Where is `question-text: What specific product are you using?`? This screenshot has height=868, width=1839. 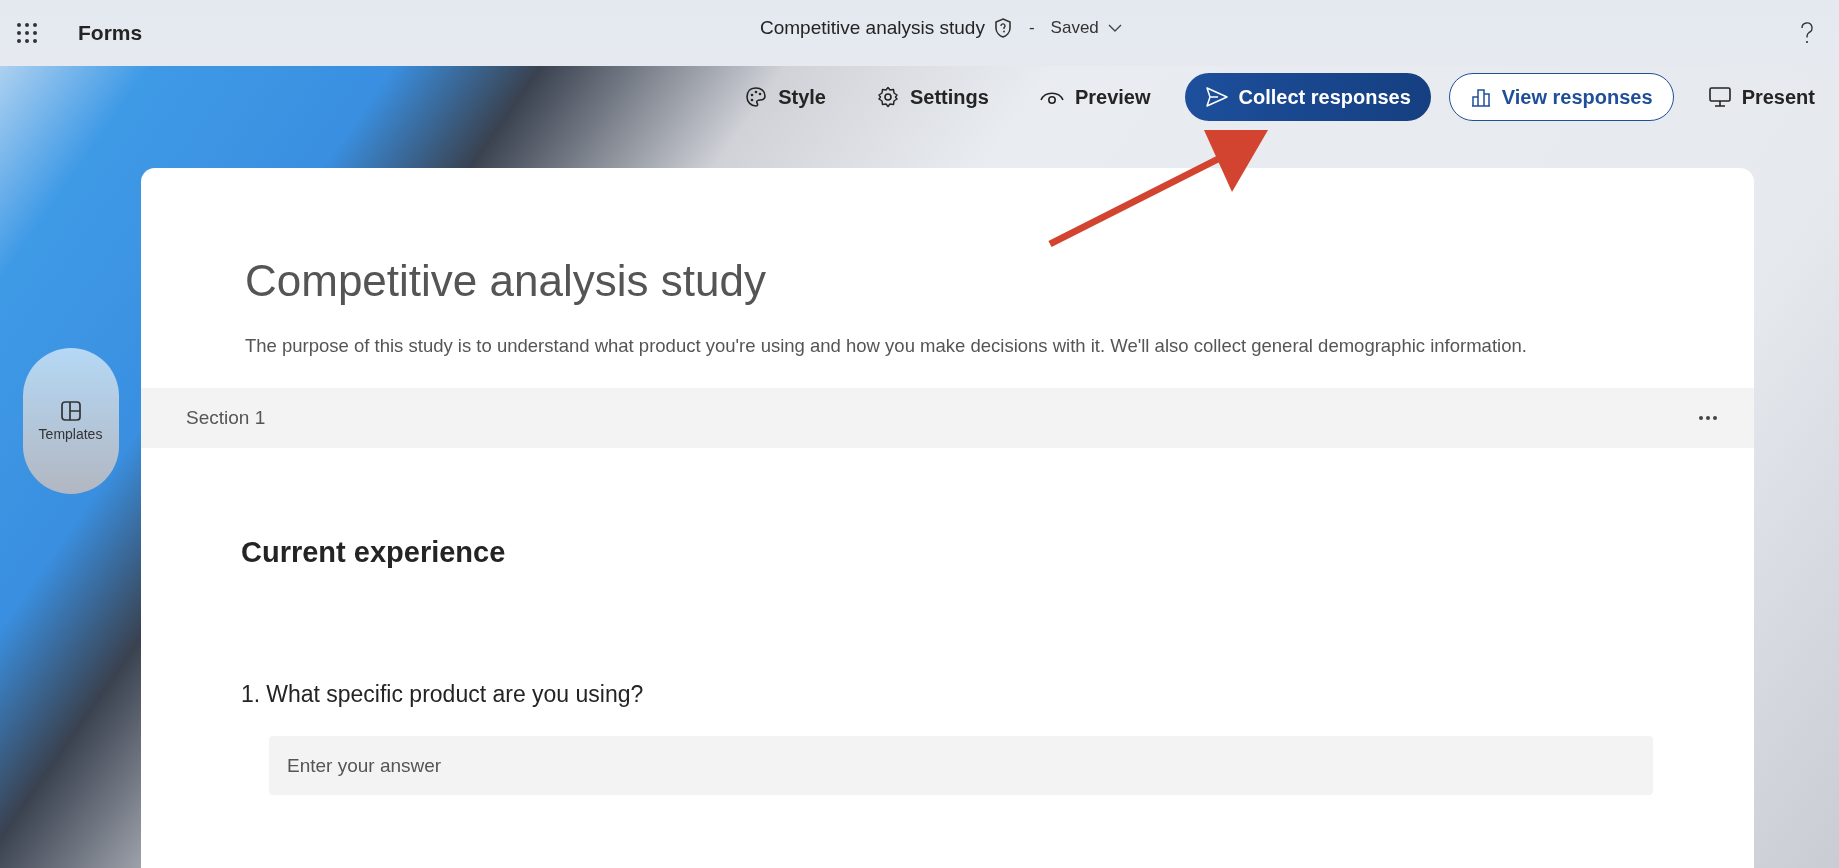 question-text: What specific product are you using? is located at coordinates (455, 694).